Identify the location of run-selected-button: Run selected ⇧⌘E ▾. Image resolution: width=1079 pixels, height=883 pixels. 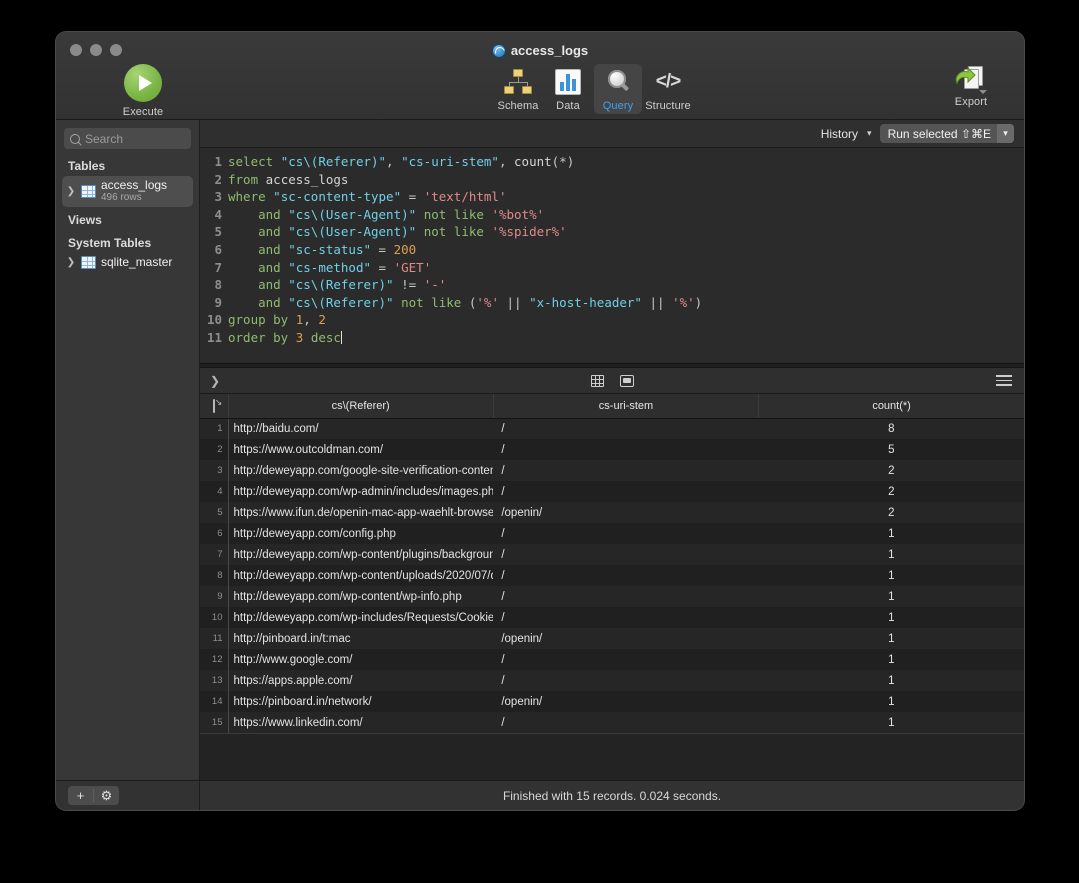
(946, 133).